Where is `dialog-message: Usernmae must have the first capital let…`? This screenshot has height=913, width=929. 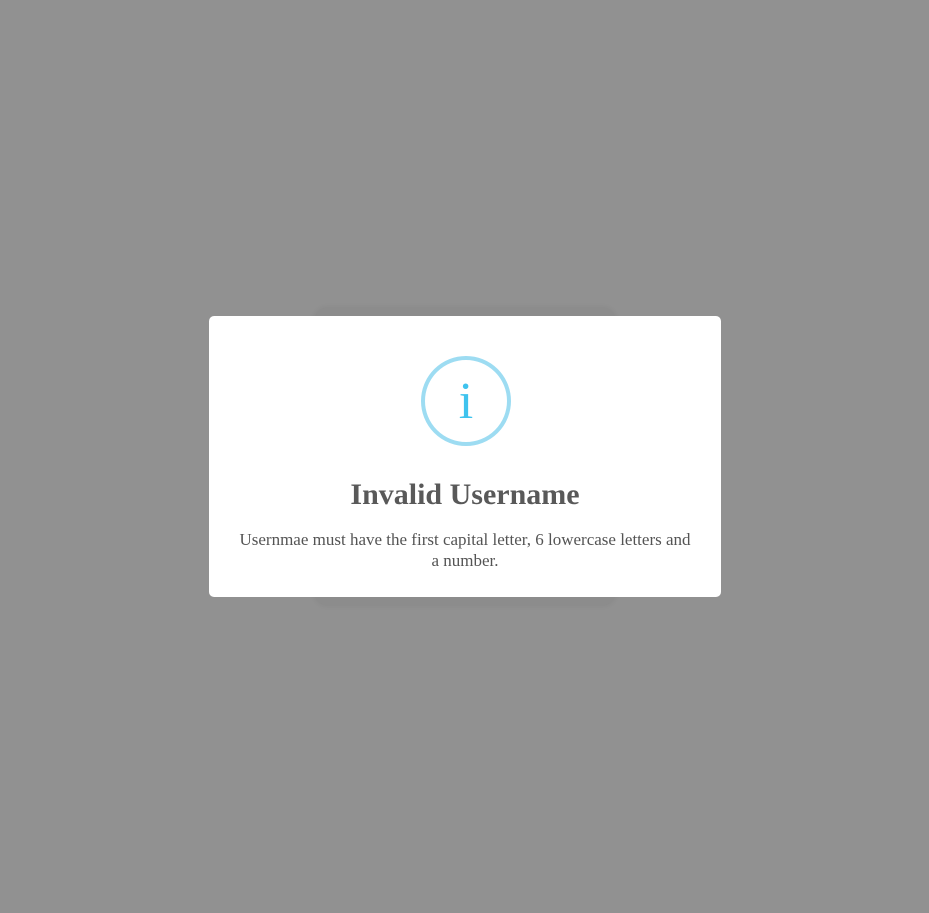 dialog-message: Usernmae must have the first capital let… is located at coordinates (465, 550).